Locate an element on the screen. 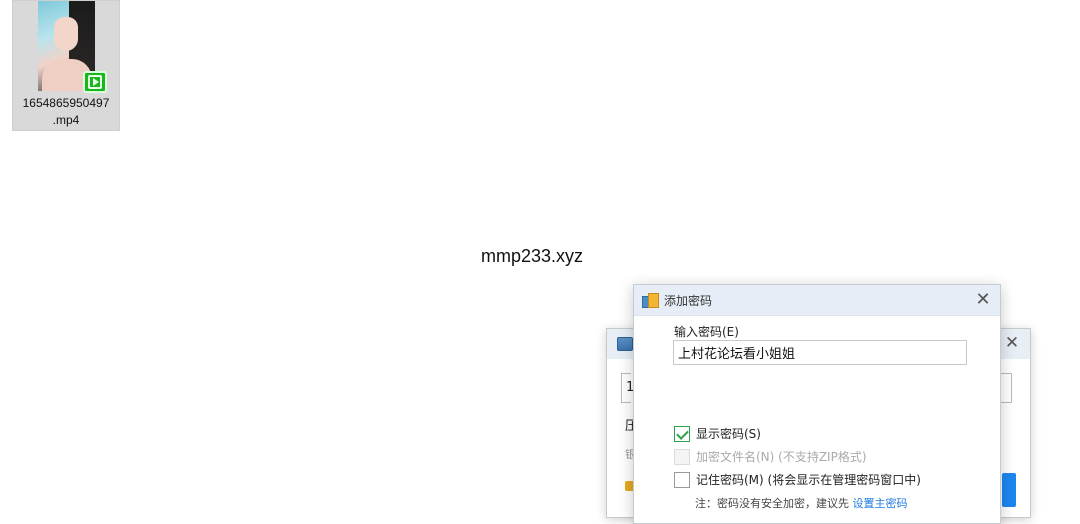 The height and width of the screenshot is (524, 1080). security-note-text: 注：密码没有安全加密，建议先 is located at coordinates (774, 503).